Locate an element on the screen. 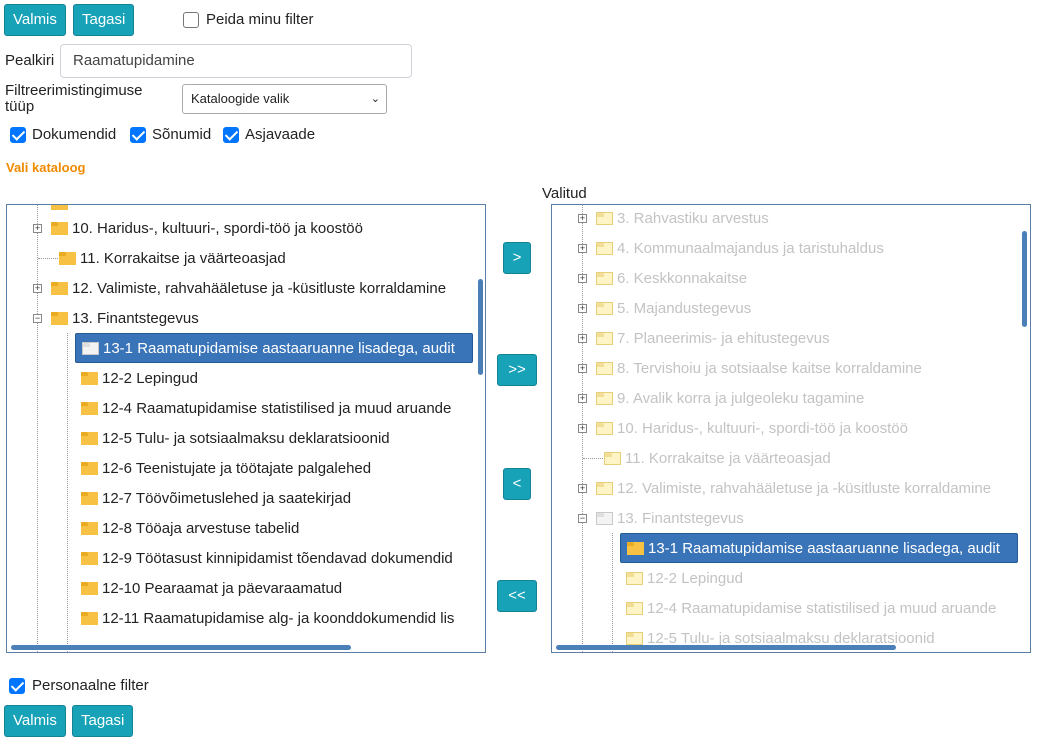 This screenshot has width=1039, height=741. case-view-checkbox: Asjavaade is located at coordinates (269, 134).